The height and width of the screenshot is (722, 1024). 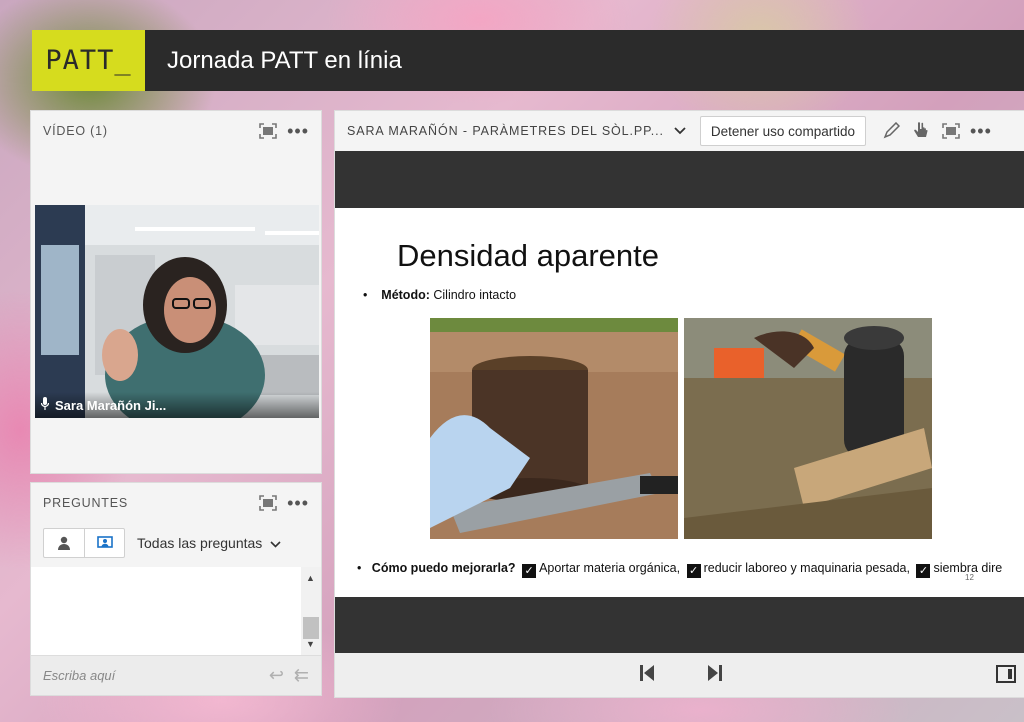 I want to click on questions-pod-title: PREGUNTES, so click(x=85, y=503).